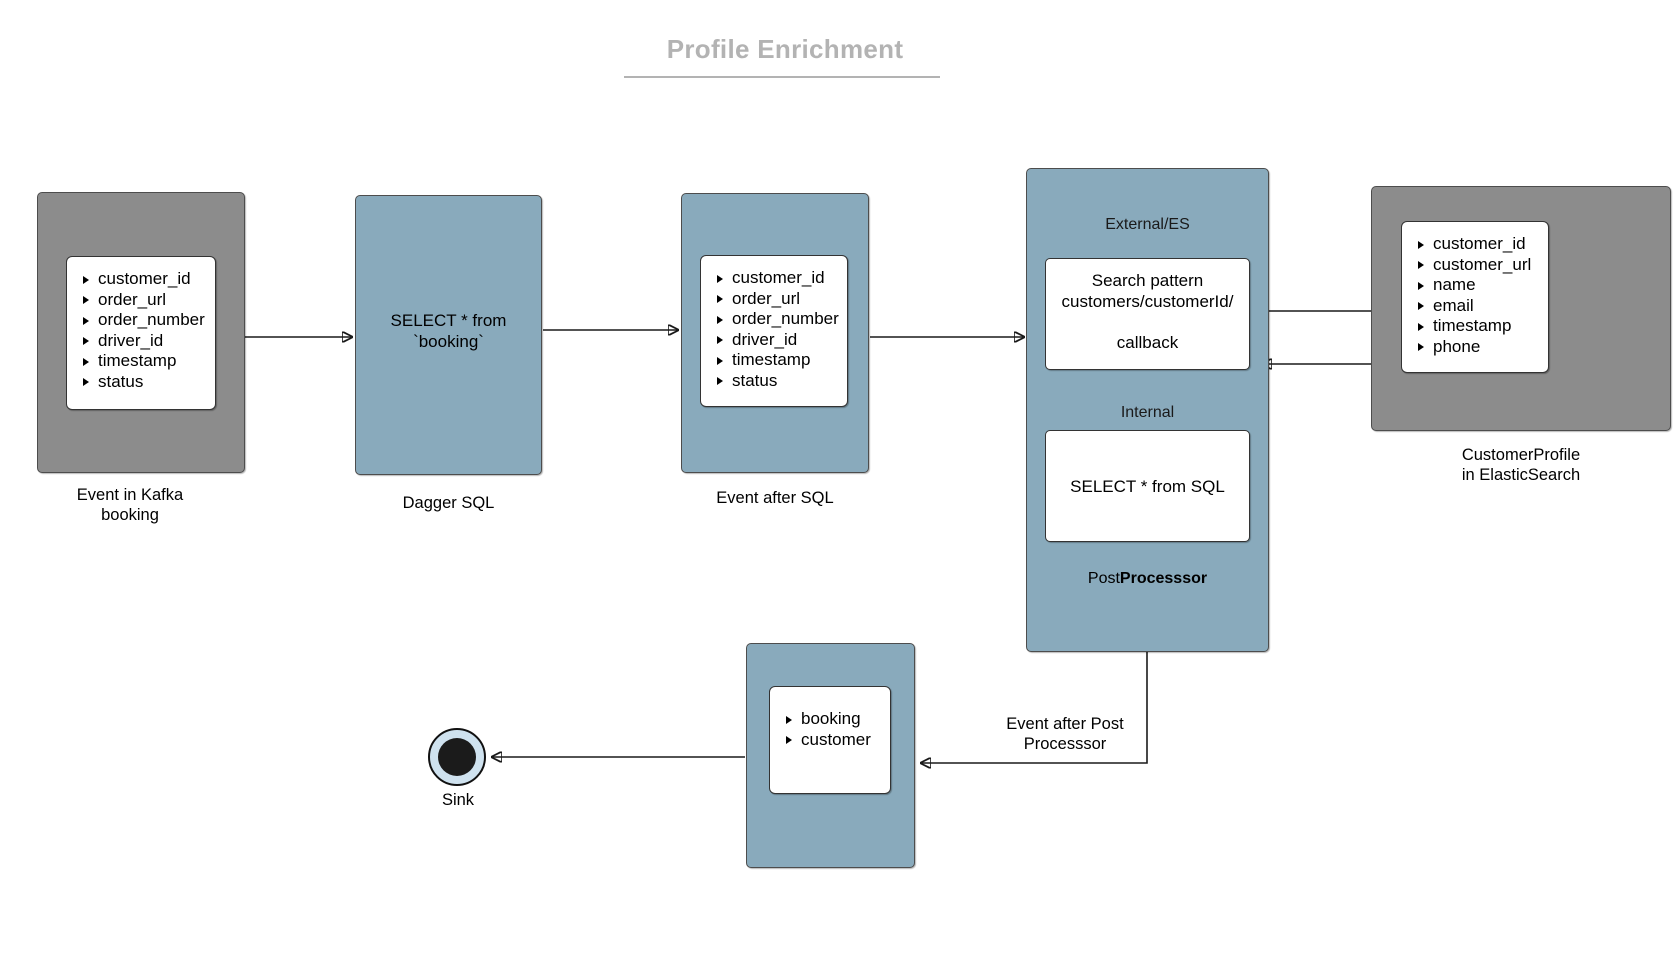 The width and height of the screenshot is (1680, 970). I want to click on customer-profile-caption-line1: CustomerProfile, so click(1521, 455).